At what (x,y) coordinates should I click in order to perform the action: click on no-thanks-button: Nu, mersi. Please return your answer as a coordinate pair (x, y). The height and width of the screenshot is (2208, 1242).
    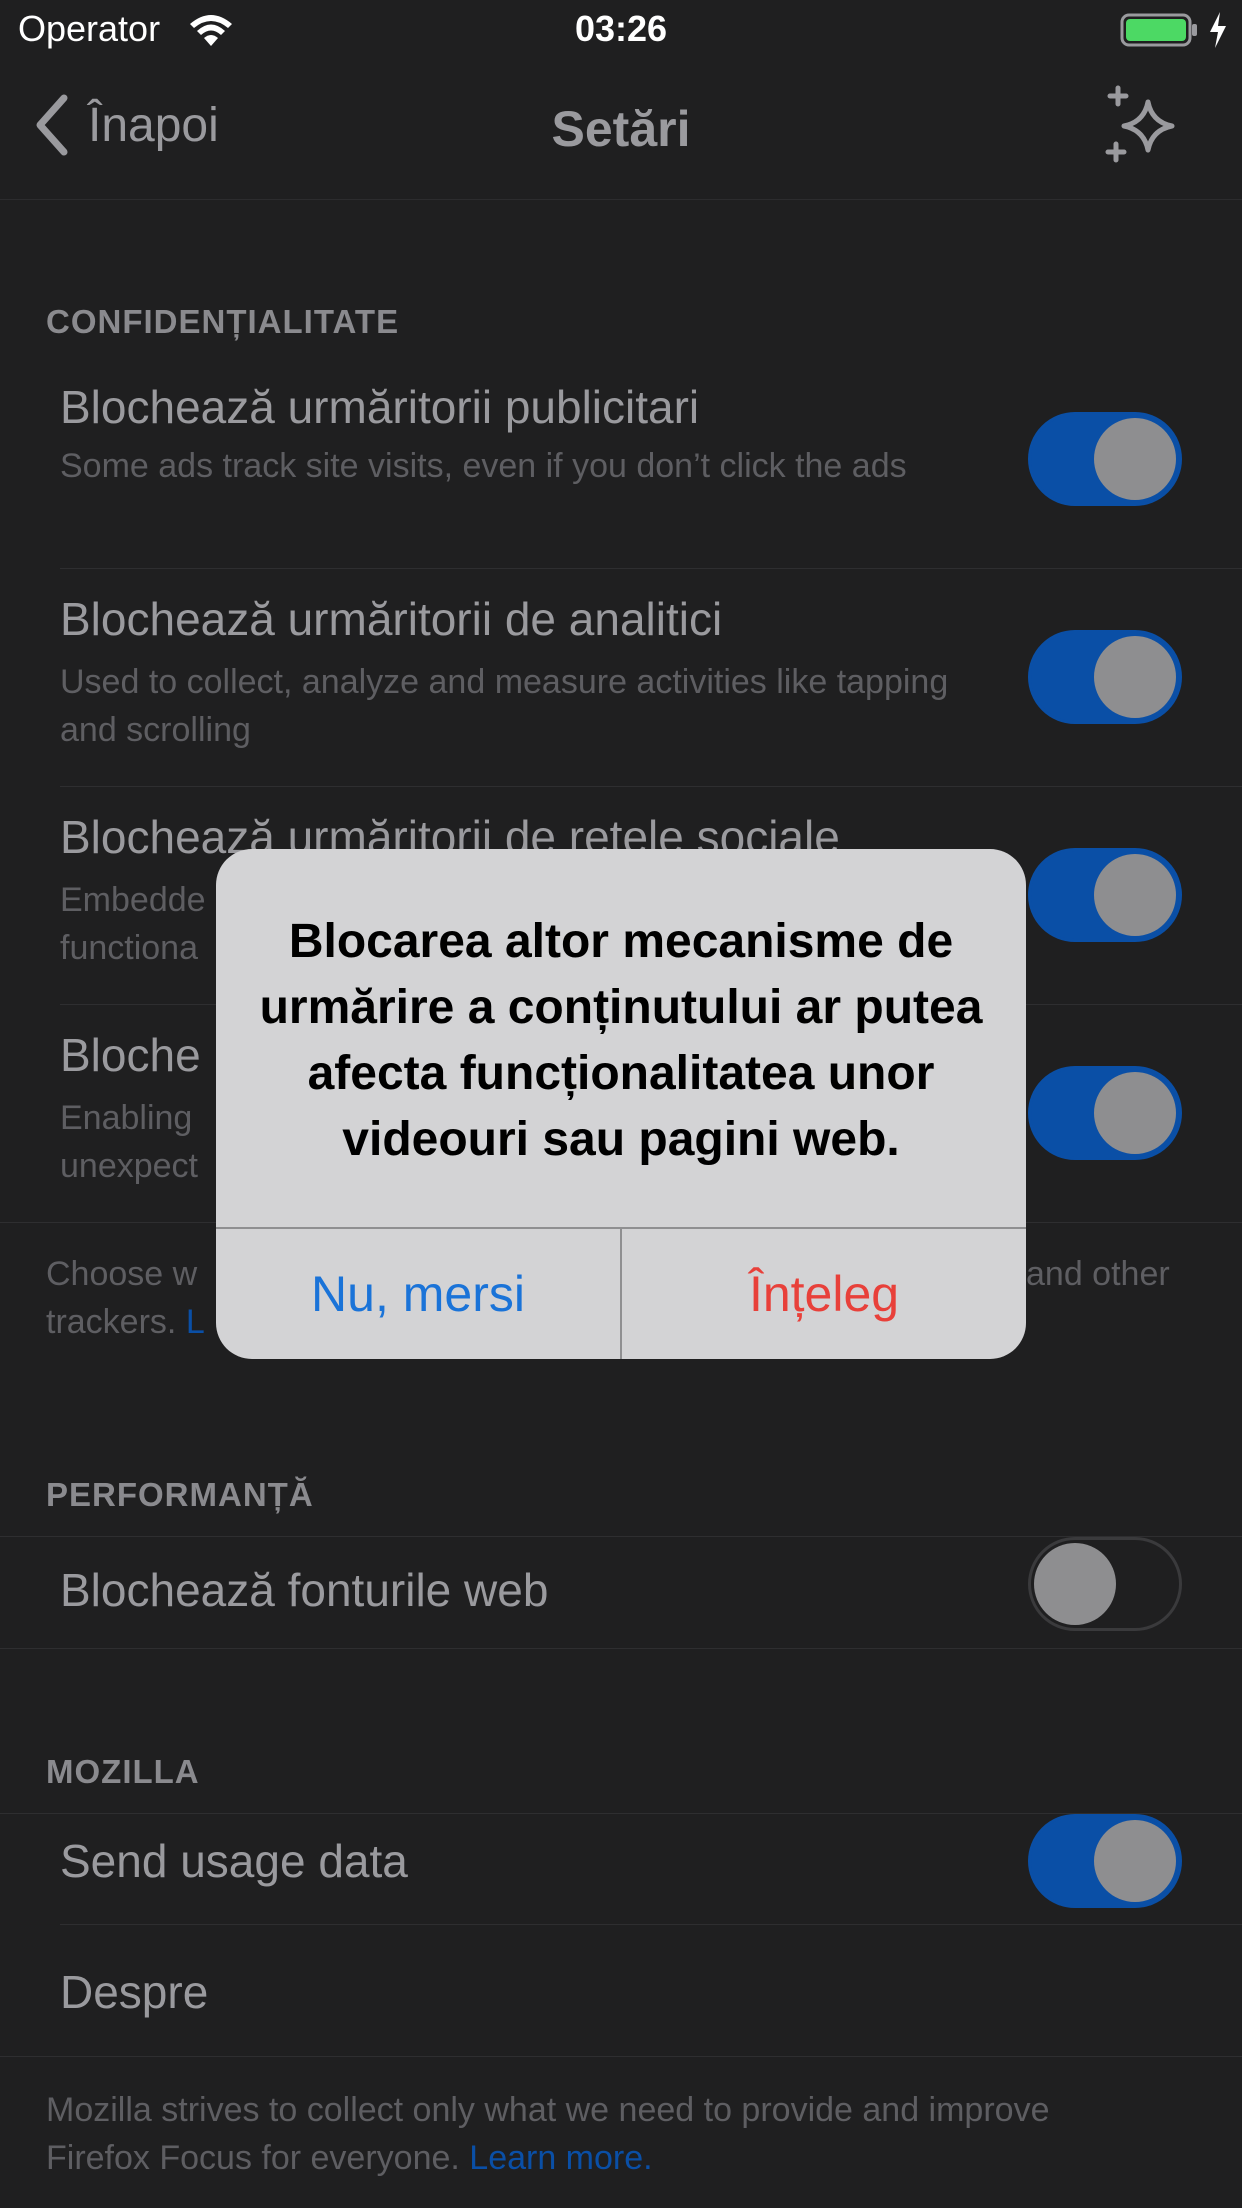
    Looking at the image, I should click on (418, 1294).